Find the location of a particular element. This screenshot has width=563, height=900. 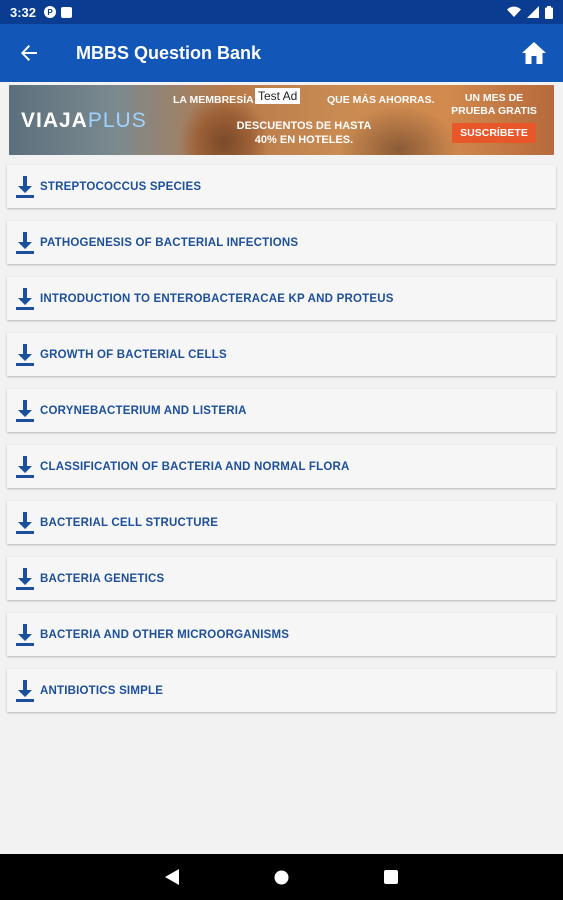

topic-label: BACTERIAL CELL STRUCTURE is located at coordinates (129, 522).